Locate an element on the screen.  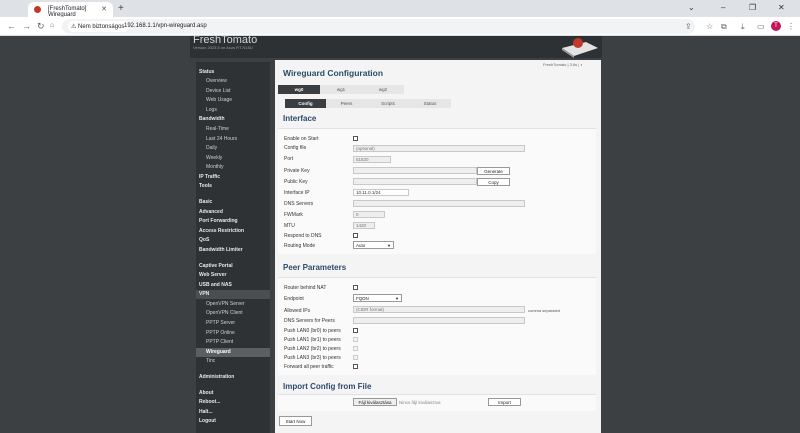
router-image-icon is located at coordinates (580, 48).